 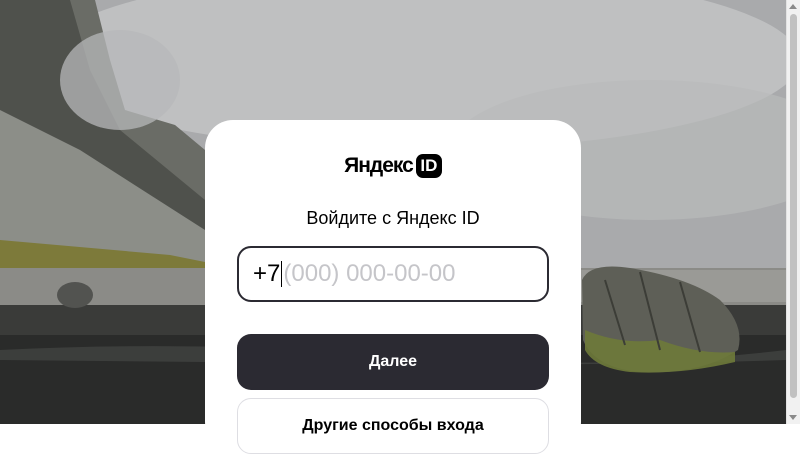 What do you see at coordinates (393, 362) in the screenshot?
I see `next-button: Далее` at bounding box center [393, 362].